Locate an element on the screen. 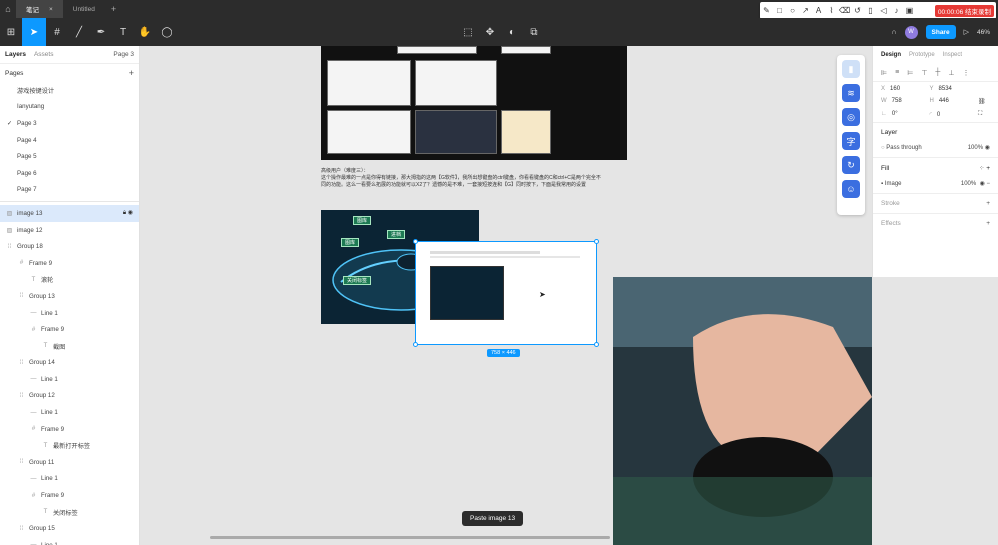 This screenshot has width=998, height=545. add-effect-icon: + is located at coordinates (988, 223).